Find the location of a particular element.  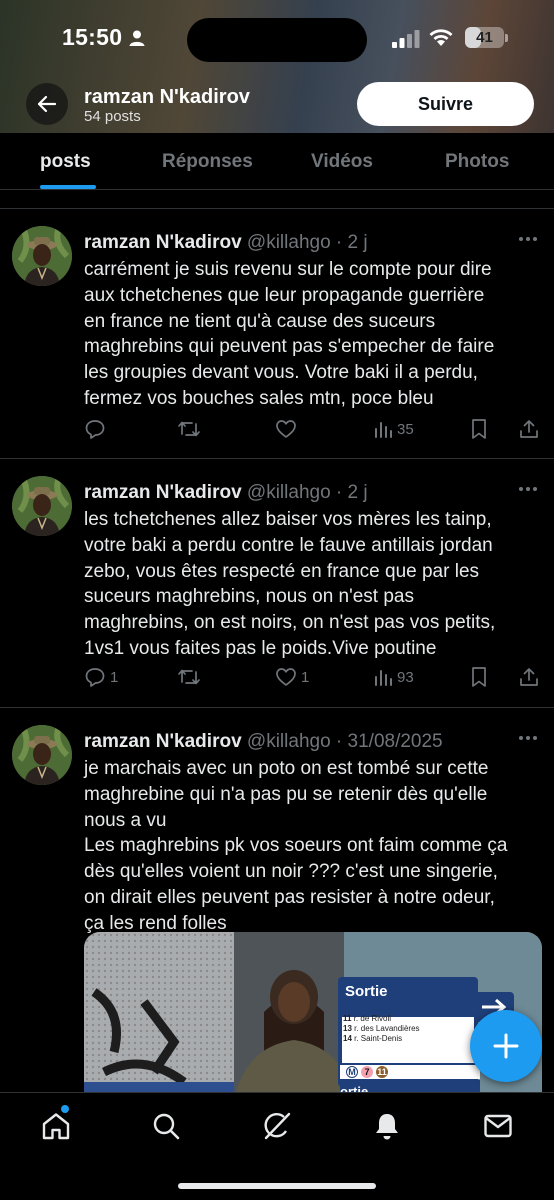

search-icon is located at coordinates (166, 1126).